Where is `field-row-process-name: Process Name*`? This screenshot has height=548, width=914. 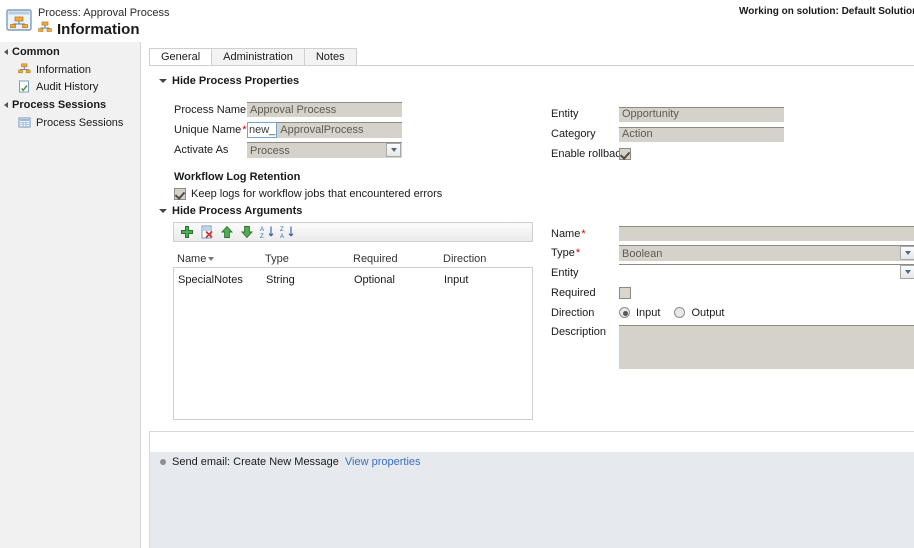
field-row-process-name: Process Name* is located at coordinates (311, 109).